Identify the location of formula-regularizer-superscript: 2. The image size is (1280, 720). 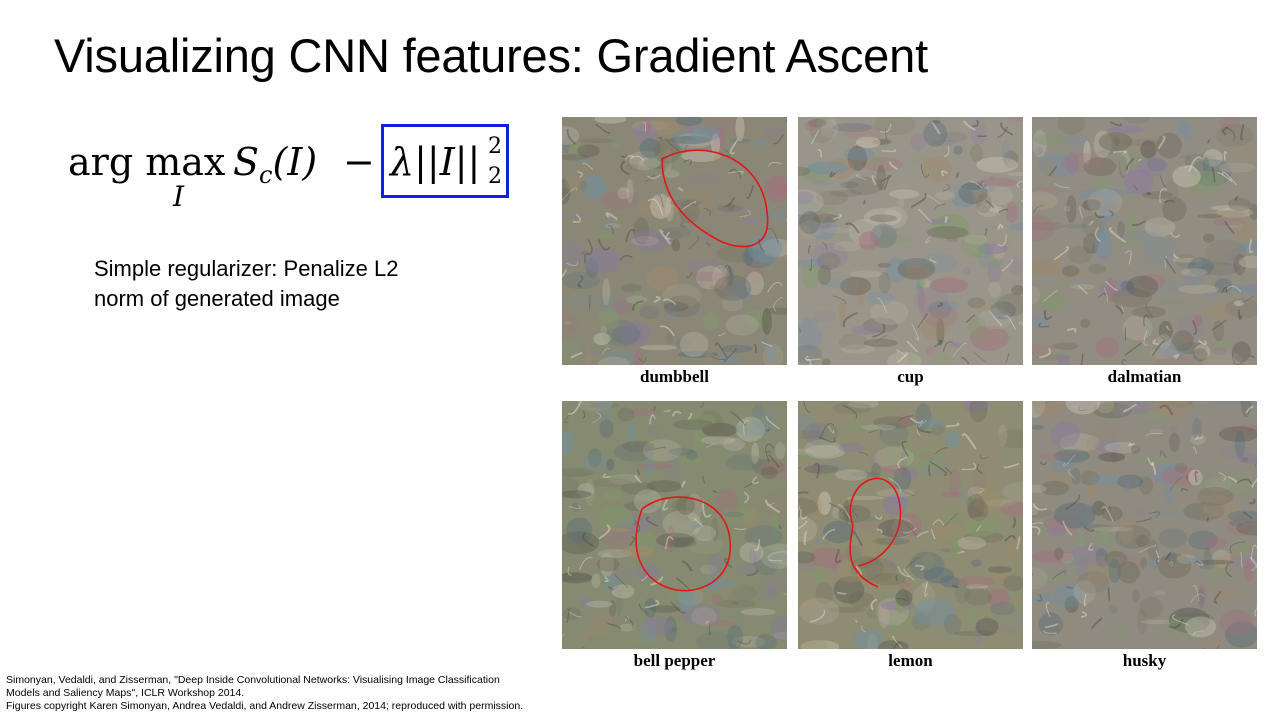
(495, 146).